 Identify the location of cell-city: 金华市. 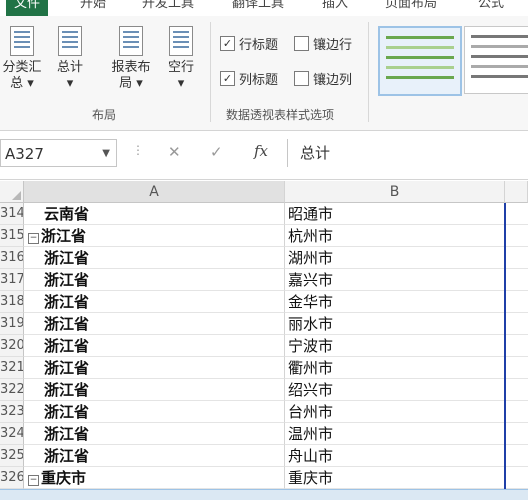
(395, 302).